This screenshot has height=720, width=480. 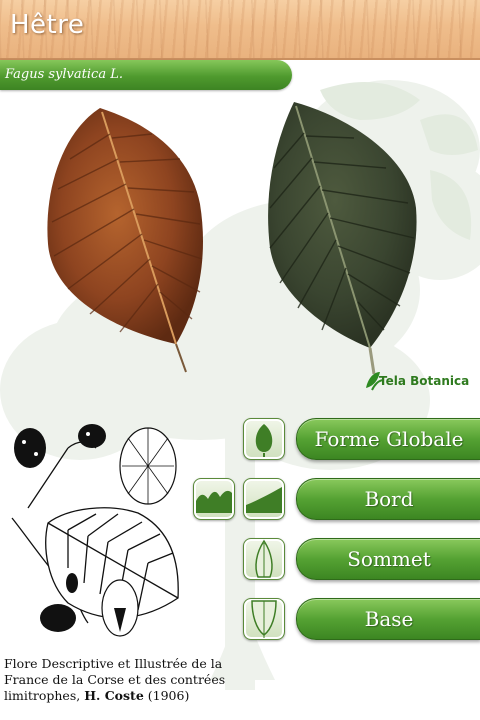 I want to click on sommet-button: Sommet, so click(x=388, y=559).